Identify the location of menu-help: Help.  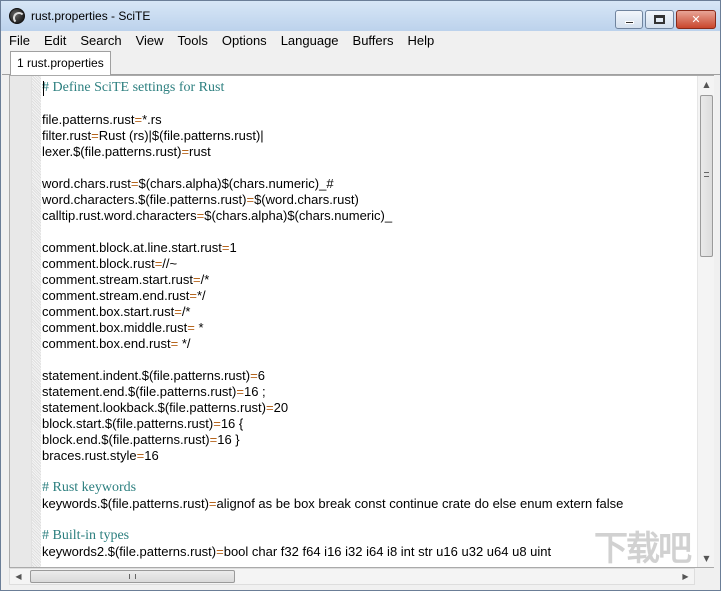
(420, 40).